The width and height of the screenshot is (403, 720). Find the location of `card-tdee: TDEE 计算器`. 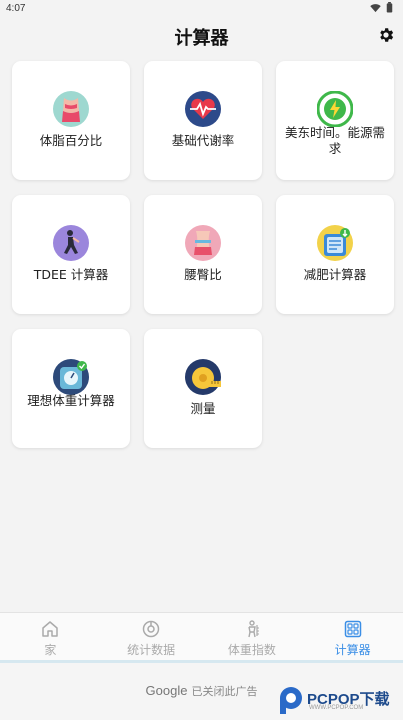

card-tdee: TDEE 计算器 is located at coordinates (71, 254).